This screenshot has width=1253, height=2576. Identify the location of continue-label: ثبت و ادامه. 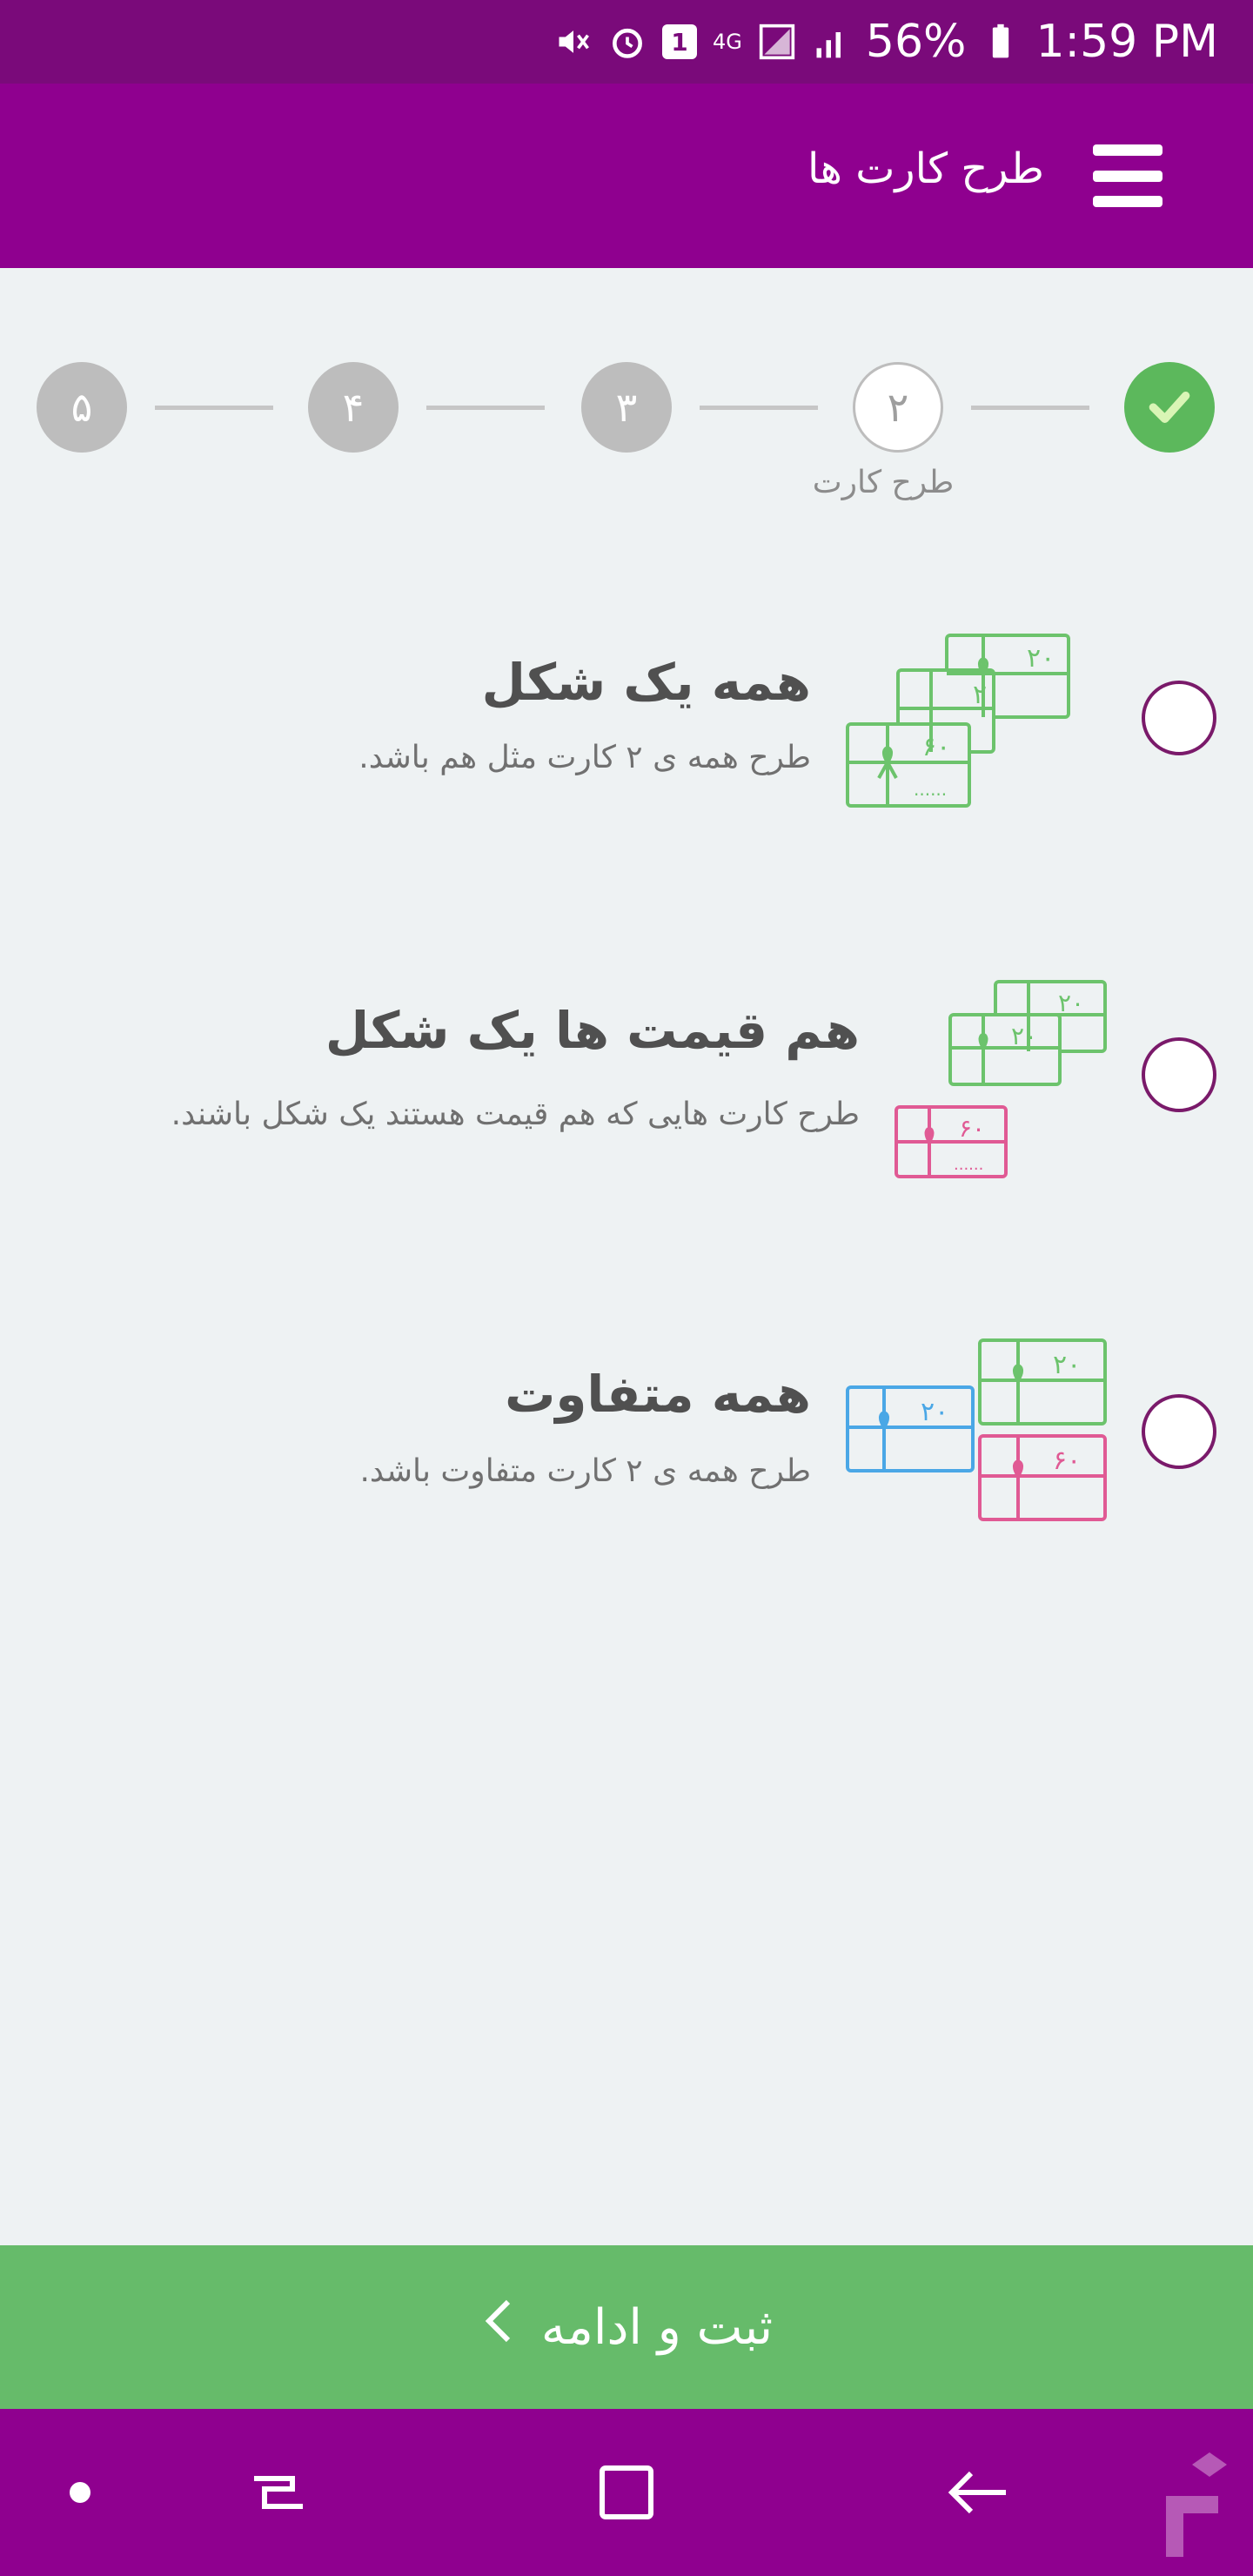
(657, 2327).